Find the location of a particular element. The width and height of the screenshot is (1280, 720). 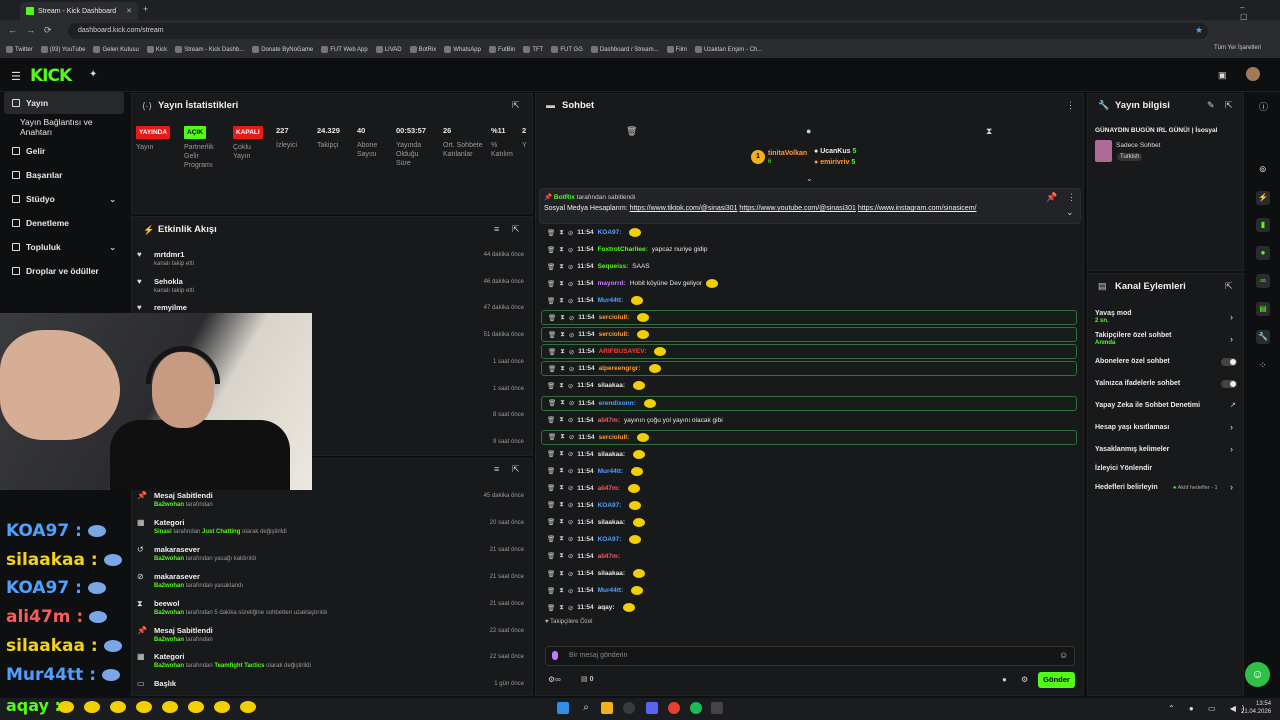

bookmark-star-icon: ★ is located at coordinates (1199, 30).